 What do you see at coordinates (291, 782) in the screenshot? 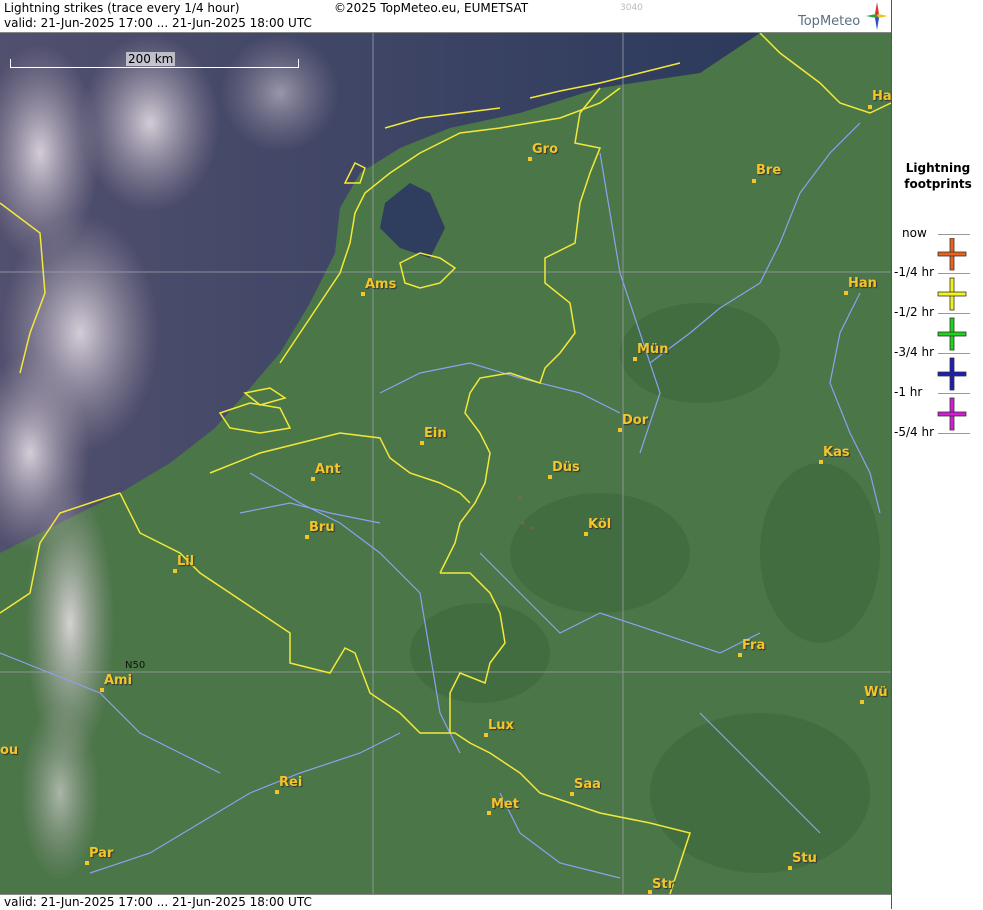
I see `city-label: Rei` at bounding box center [291, 782].